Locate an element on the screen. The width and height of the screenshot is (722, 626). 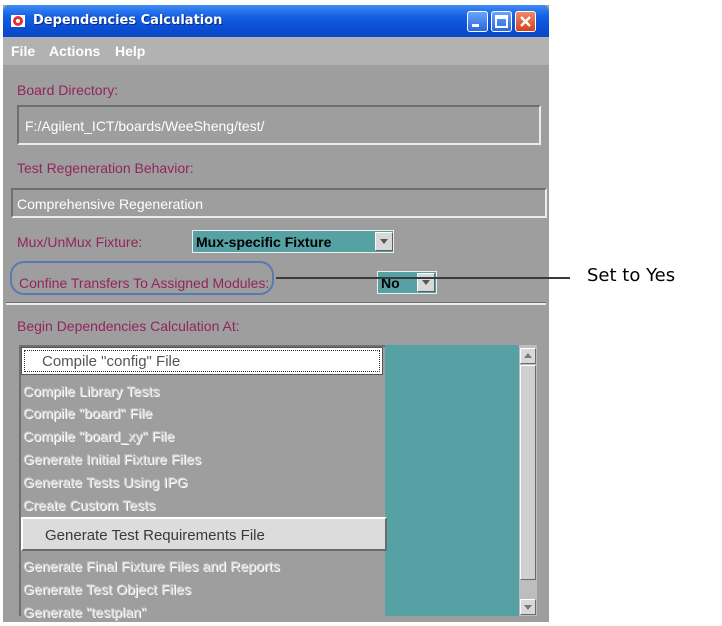
list-item: Create Custom Tests is located at coordinates (89, 505).